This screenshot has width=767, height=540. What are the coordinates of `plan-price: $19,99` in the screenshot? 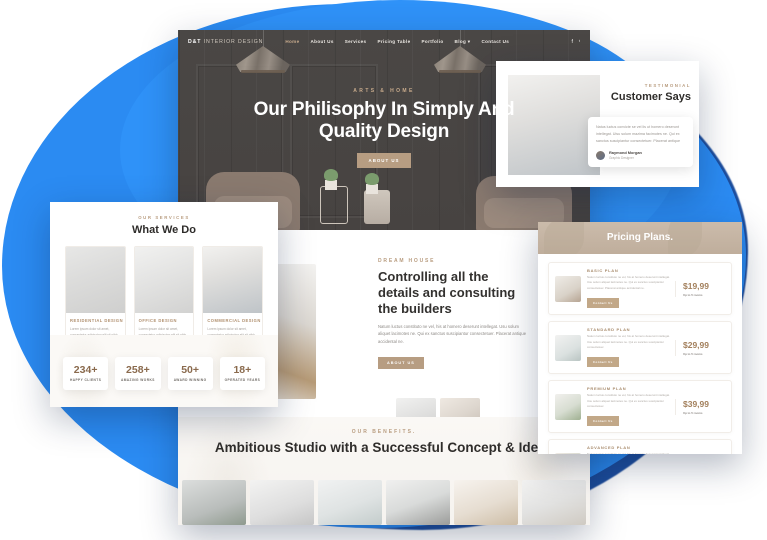 It's located at (696, 285).